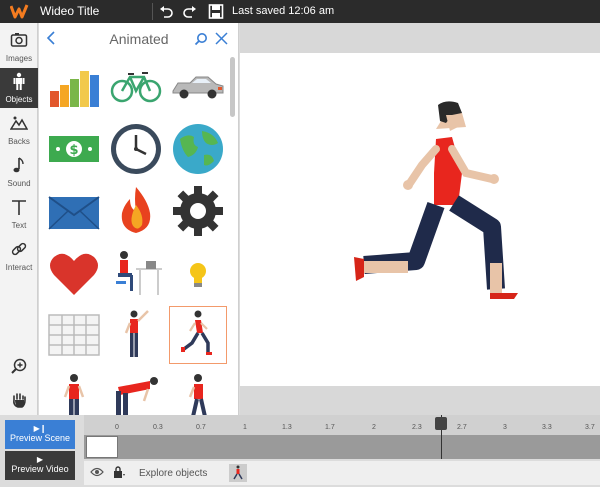  What do you see at coordinates (19, 249) in the screenshot?
I see `link-icon` at bounding box center [19, 249].